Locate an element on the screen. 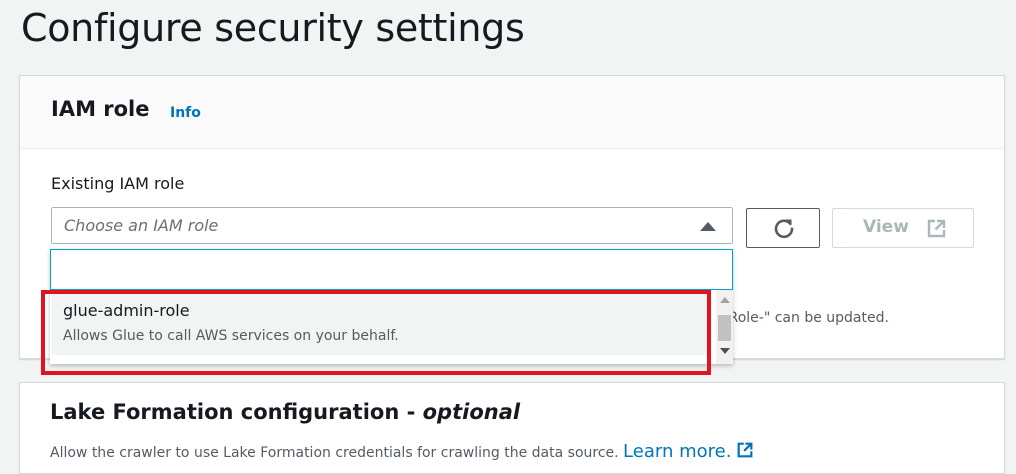 This screenshot has width=1016, height=474. refresh-button is located at coordinates (783, 228).